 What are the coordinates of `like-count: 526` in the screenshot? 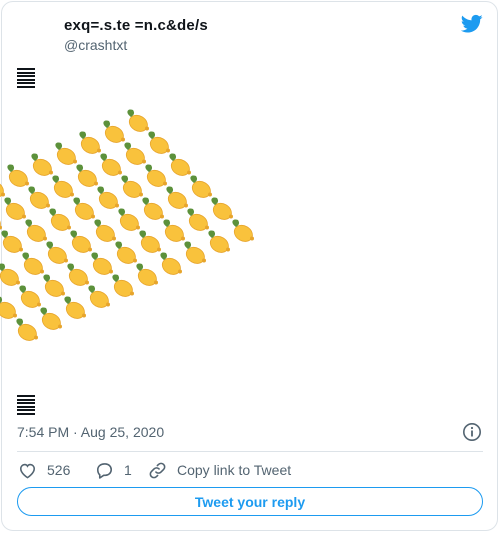 It's located at (59, 470).